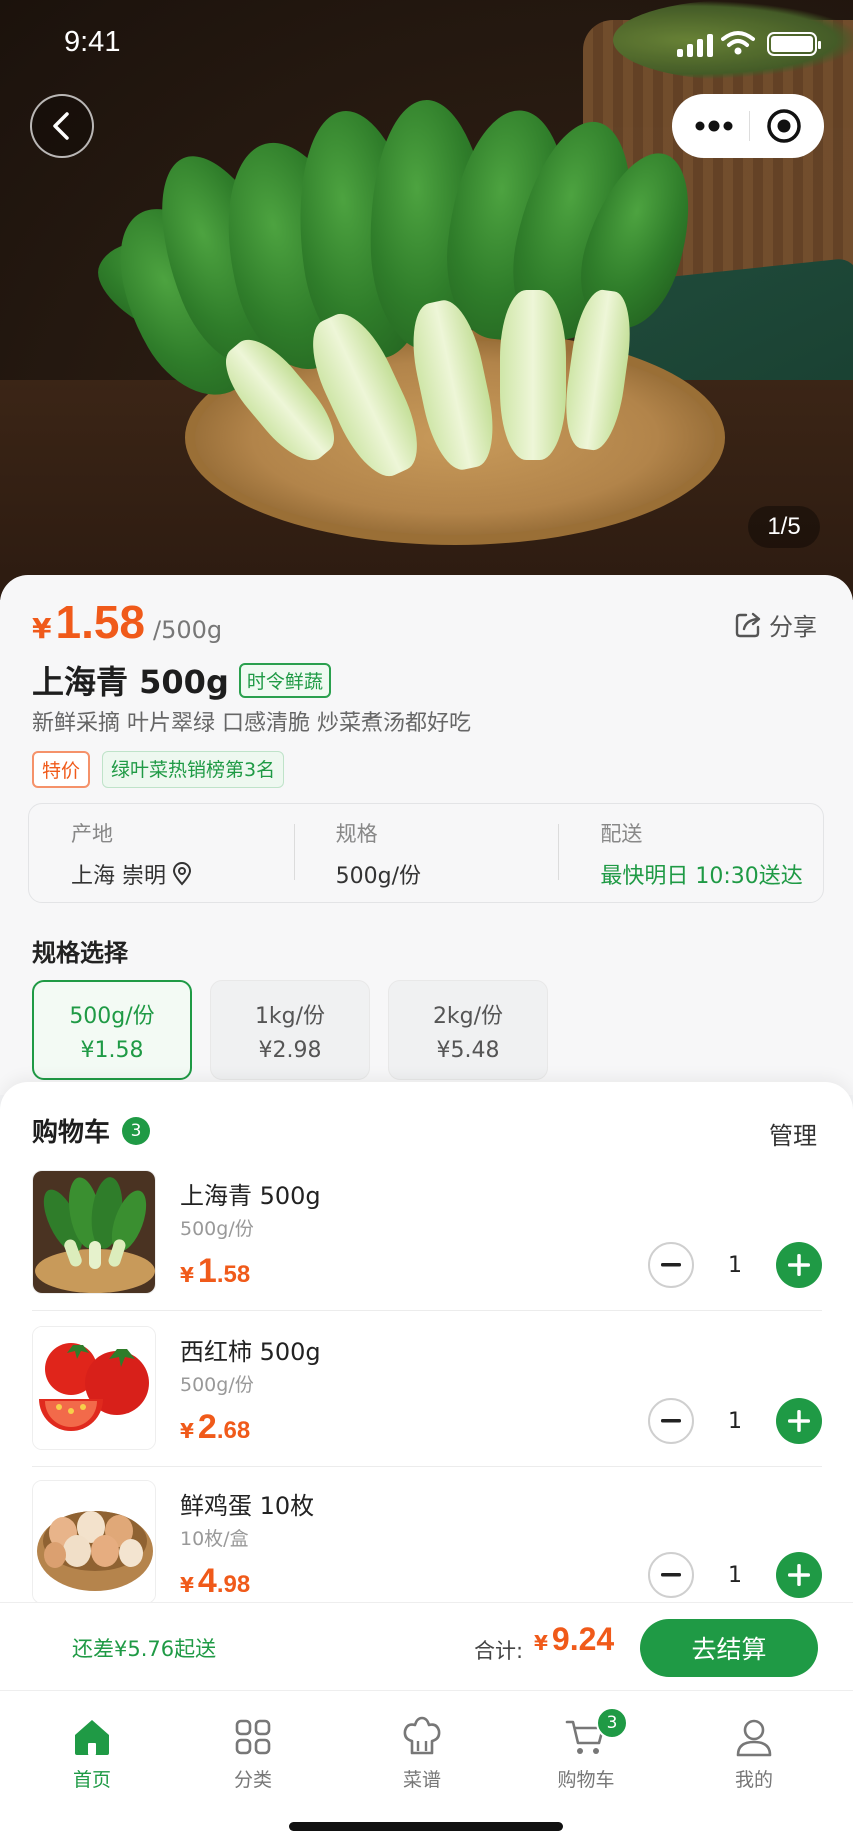 The height and width of the screenshot is (1844, 853). Describe the element at coordinates (378, 876) in the screenshot. I see `spec-value: 500g/份` at that location.